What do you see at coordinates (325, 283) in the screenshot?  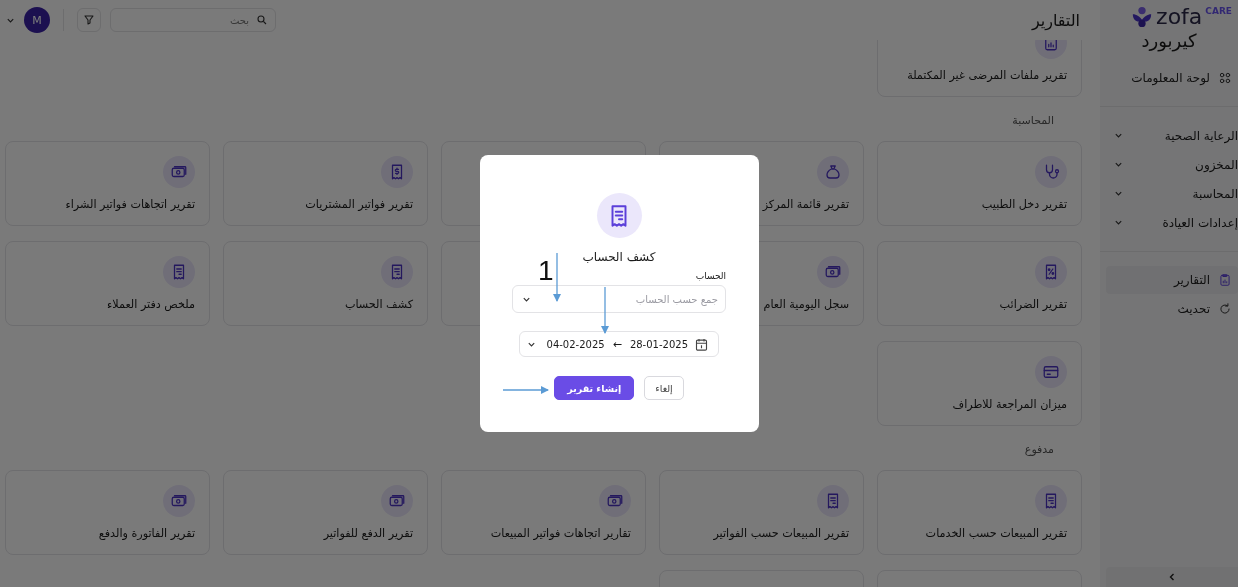 I see `report-card: كشف الحساب` at bounding box center [325, 283].